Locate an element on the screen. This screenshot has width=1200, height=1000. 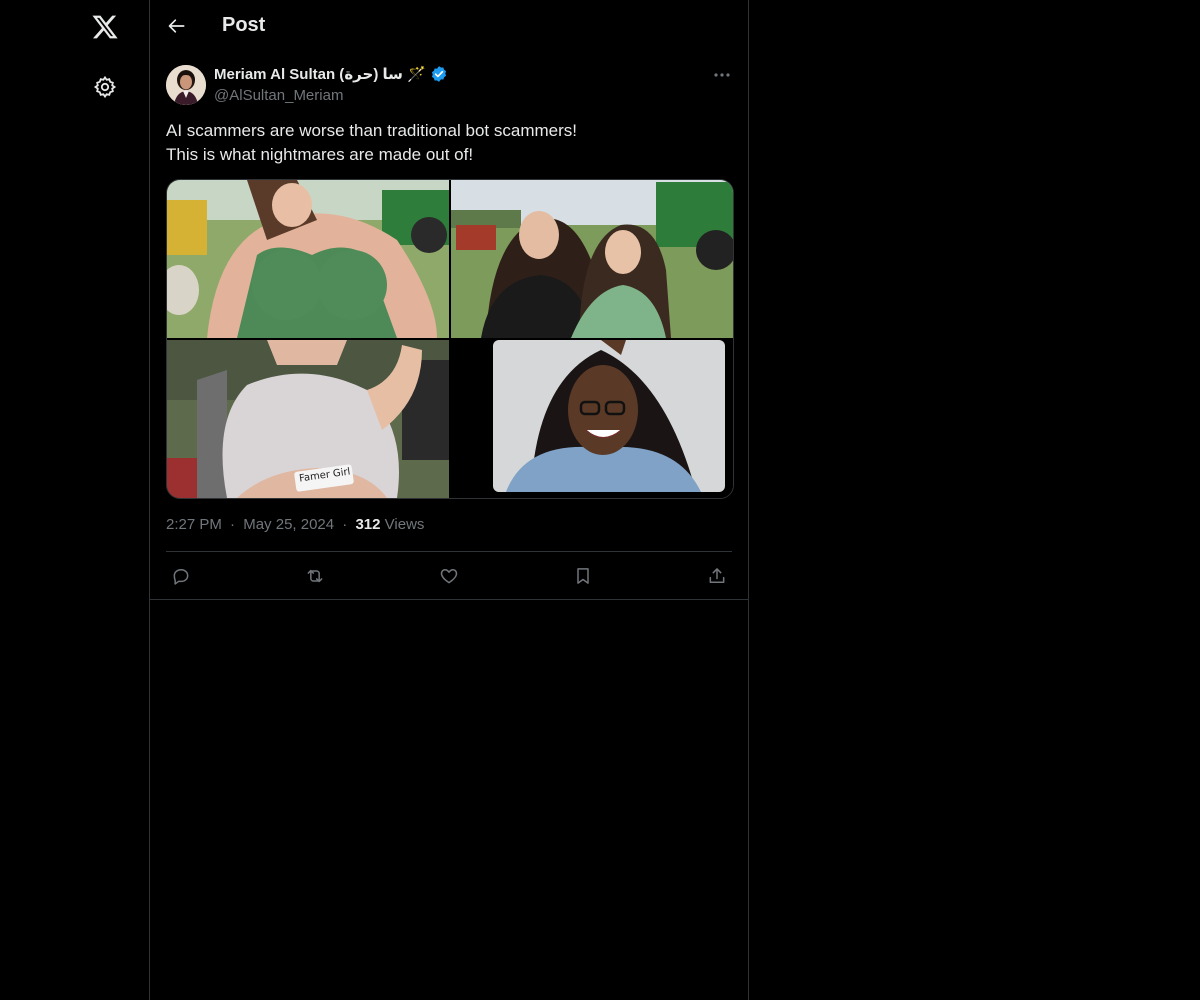
x-logo-icon is located at coordinates (105, 27).